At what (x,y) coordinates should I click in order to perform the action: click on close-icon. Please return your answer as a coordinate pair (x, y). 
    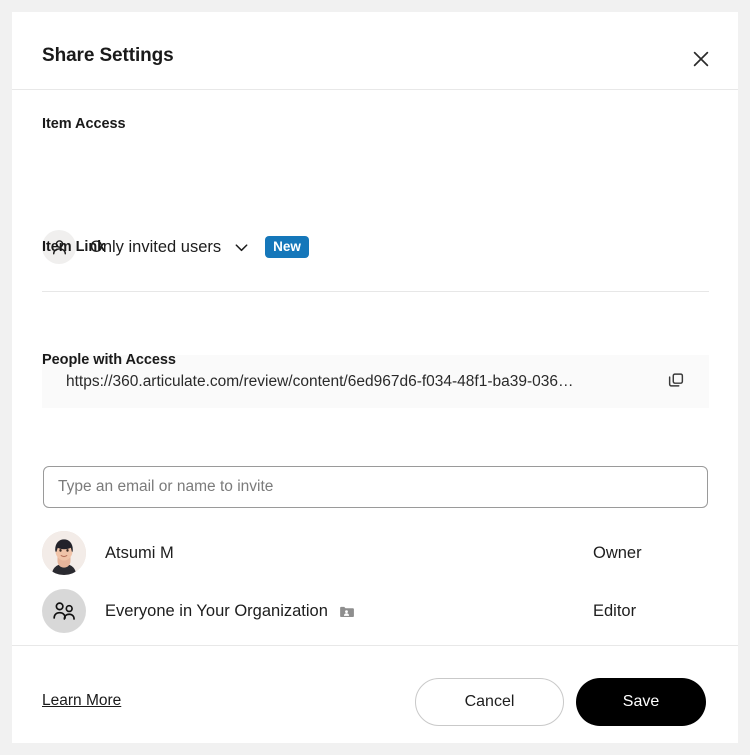
    Looking at the image, I should click on (701, 59).